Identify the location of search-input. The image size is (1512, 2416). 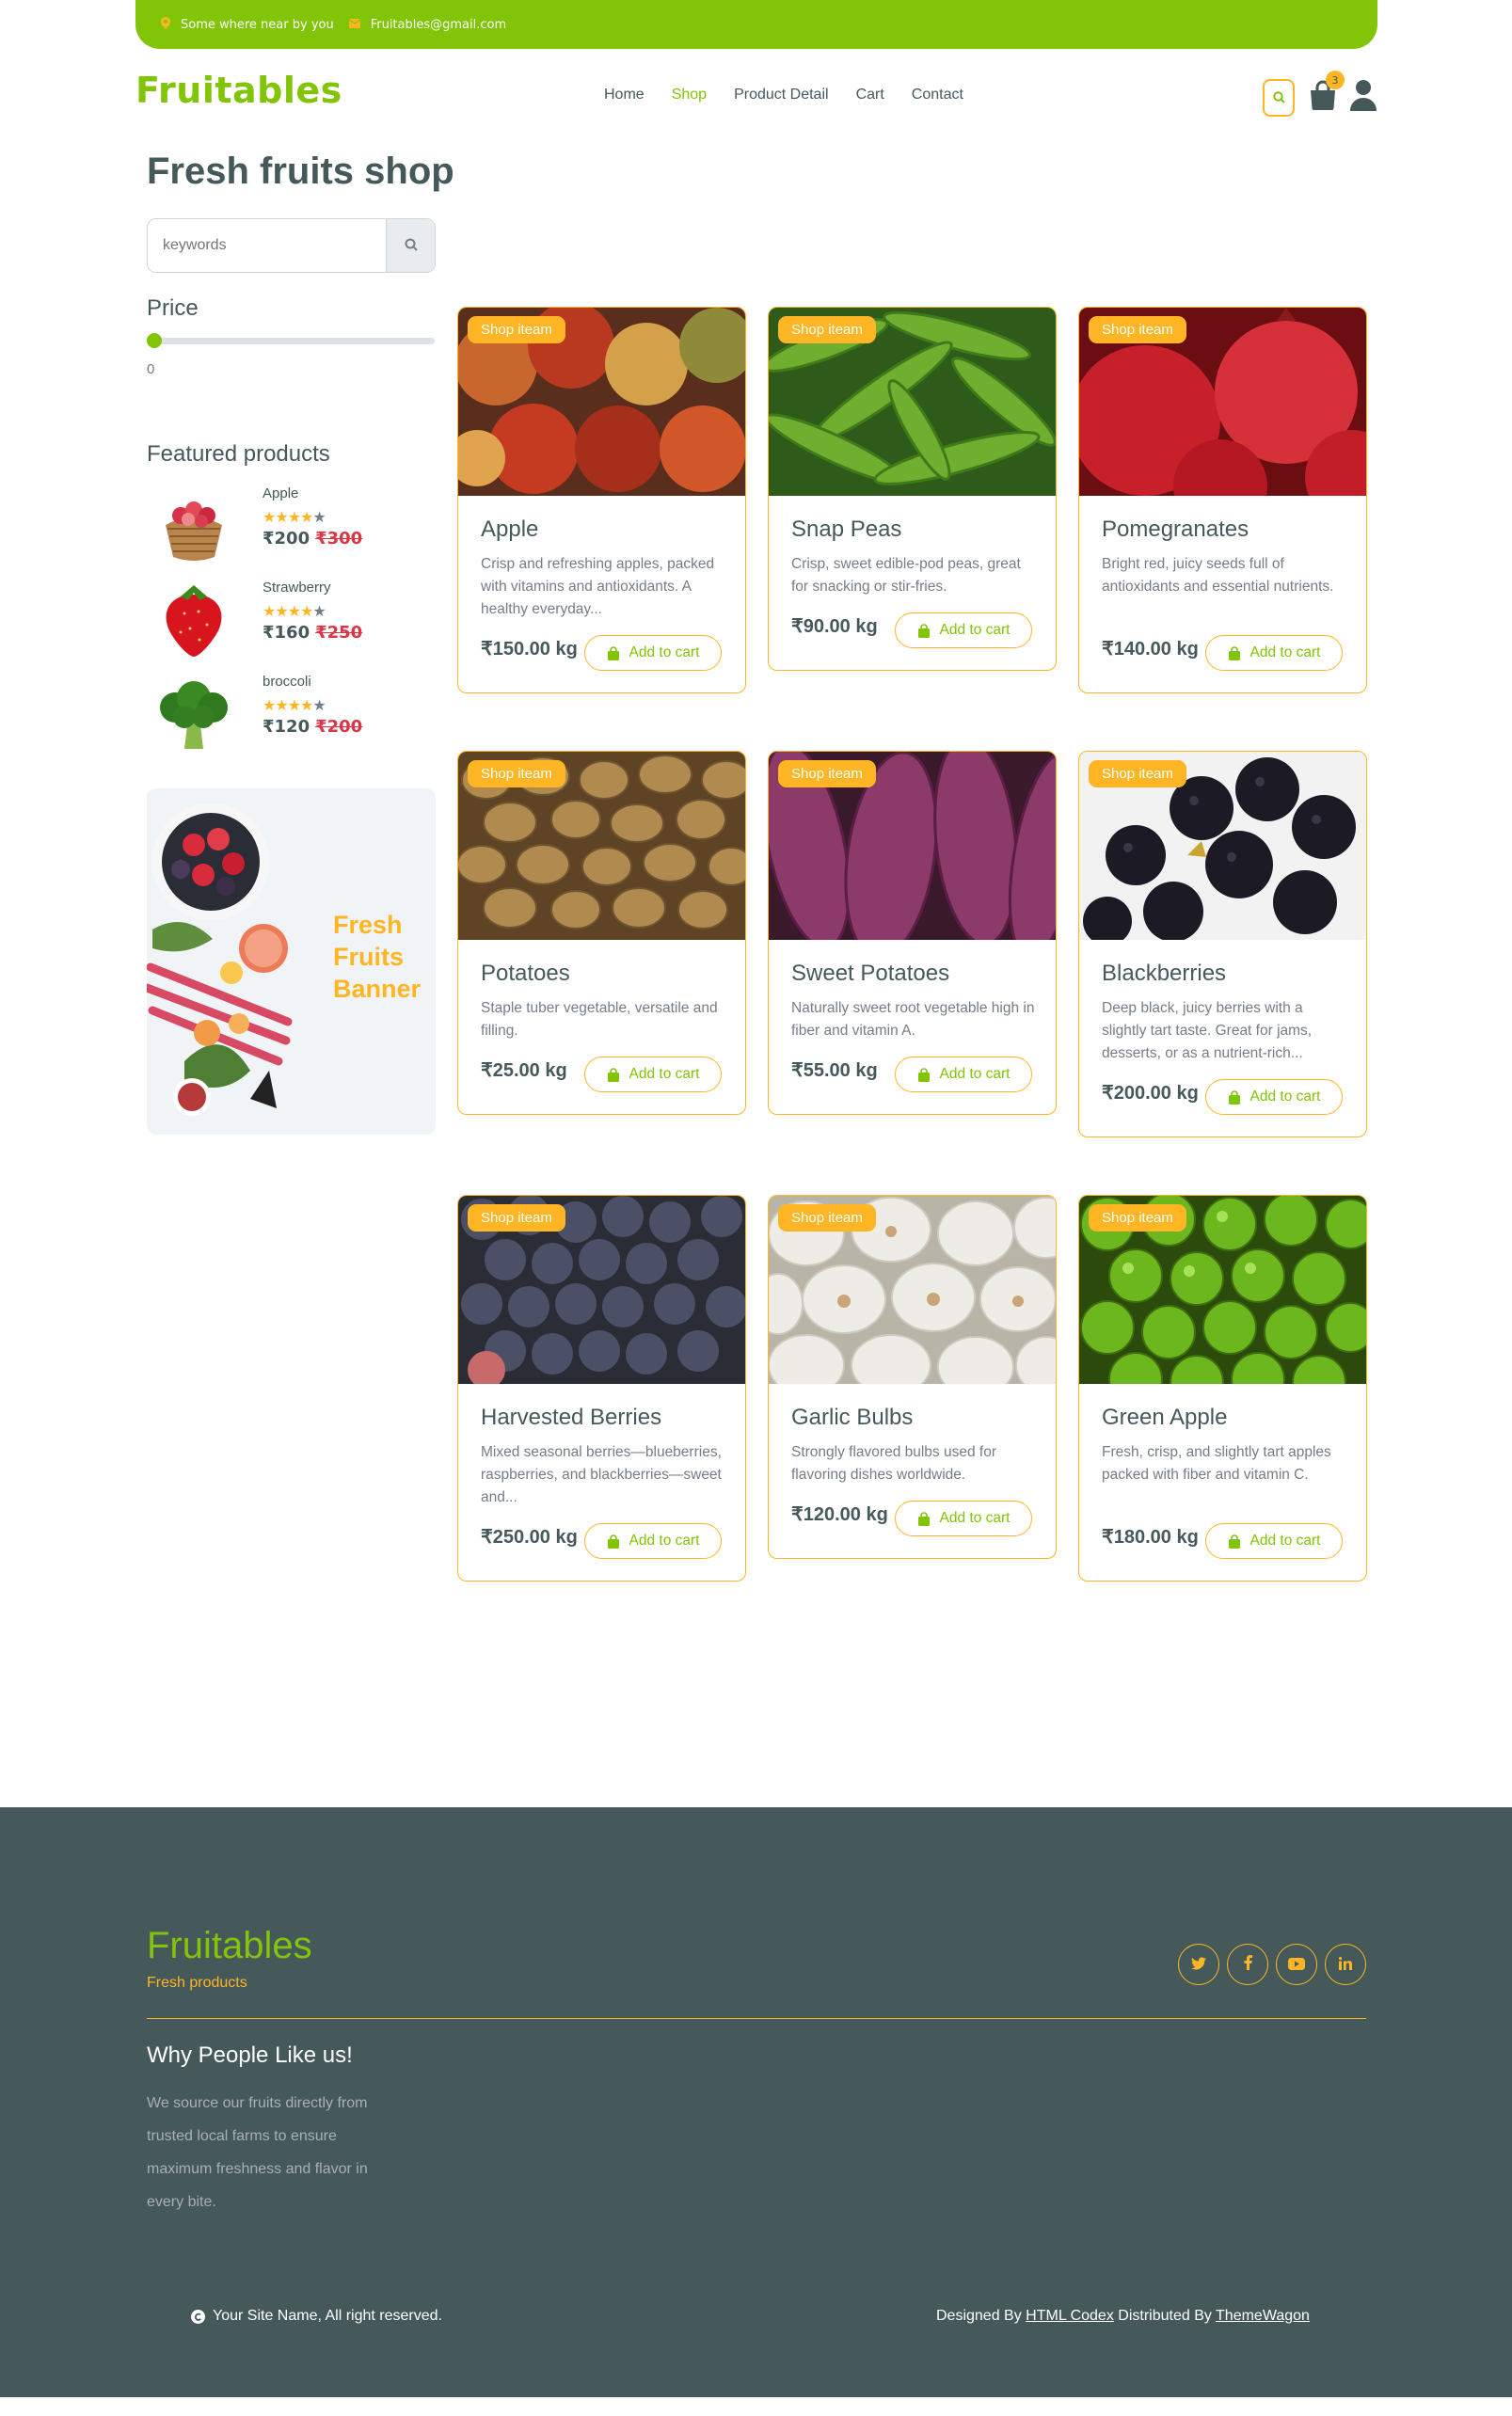
(267, 245).